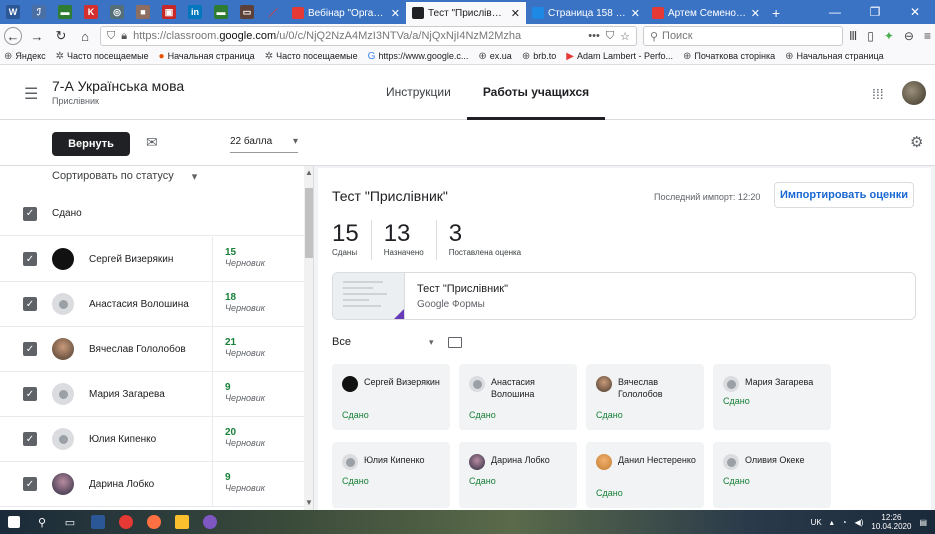  I want to click on bookmark-item: ⊕ Яндекс, so click(25, 56).